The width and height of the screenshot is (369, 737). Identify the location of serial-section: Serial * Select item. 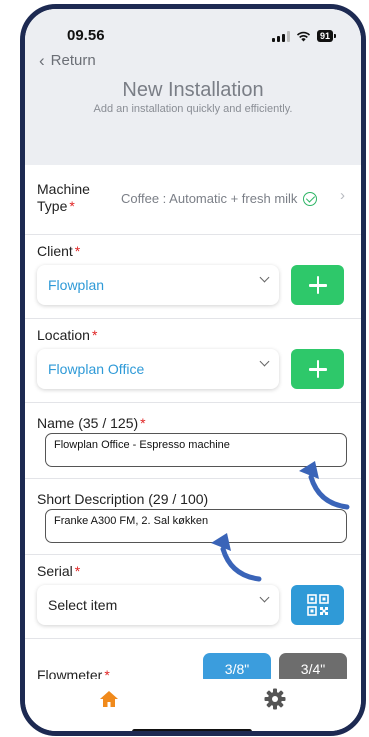
(193, 597).